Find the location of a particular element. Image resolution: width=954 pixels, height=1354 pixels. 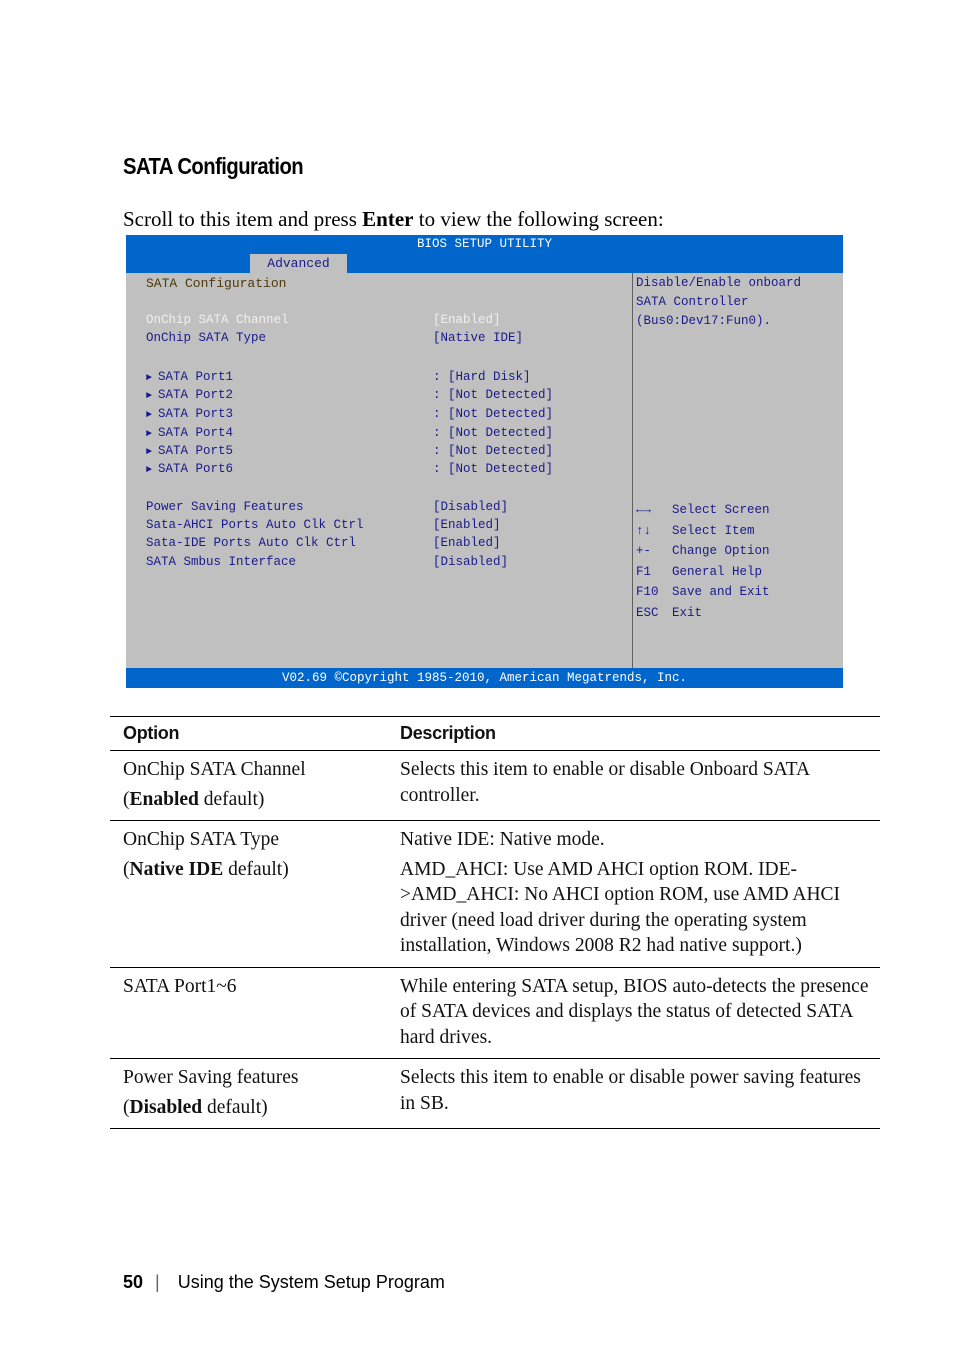

option-cell: Power Saving features (Disabled default) is located at coordinates (248, 1093).